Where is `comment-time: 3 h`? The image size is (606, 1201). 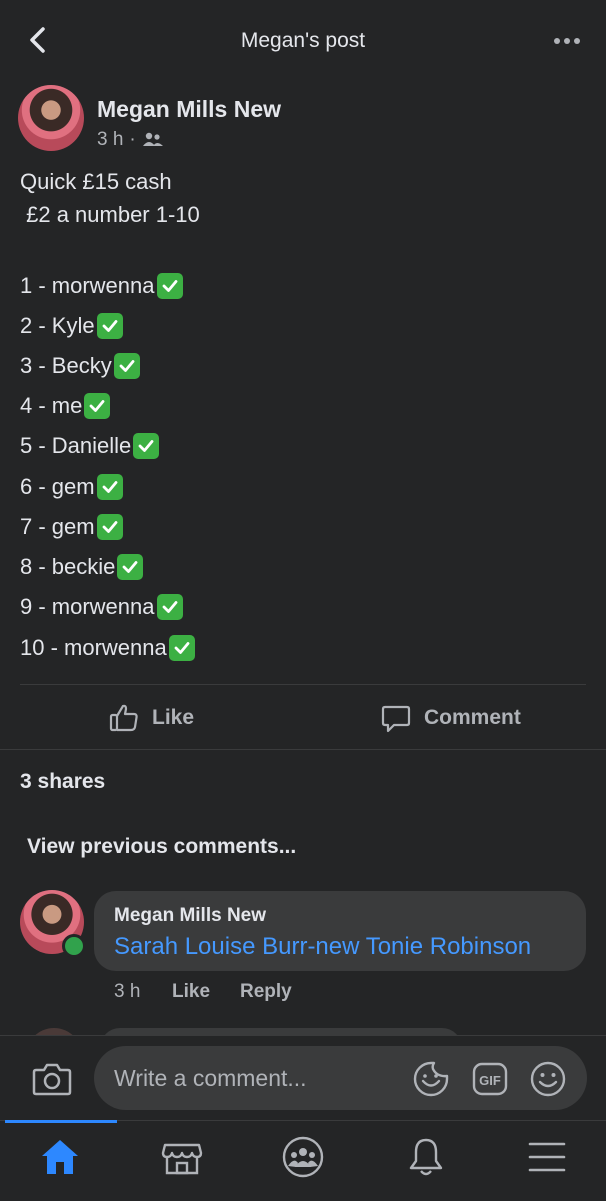 comment-time: 3 h is located at coordinates (127, 991).